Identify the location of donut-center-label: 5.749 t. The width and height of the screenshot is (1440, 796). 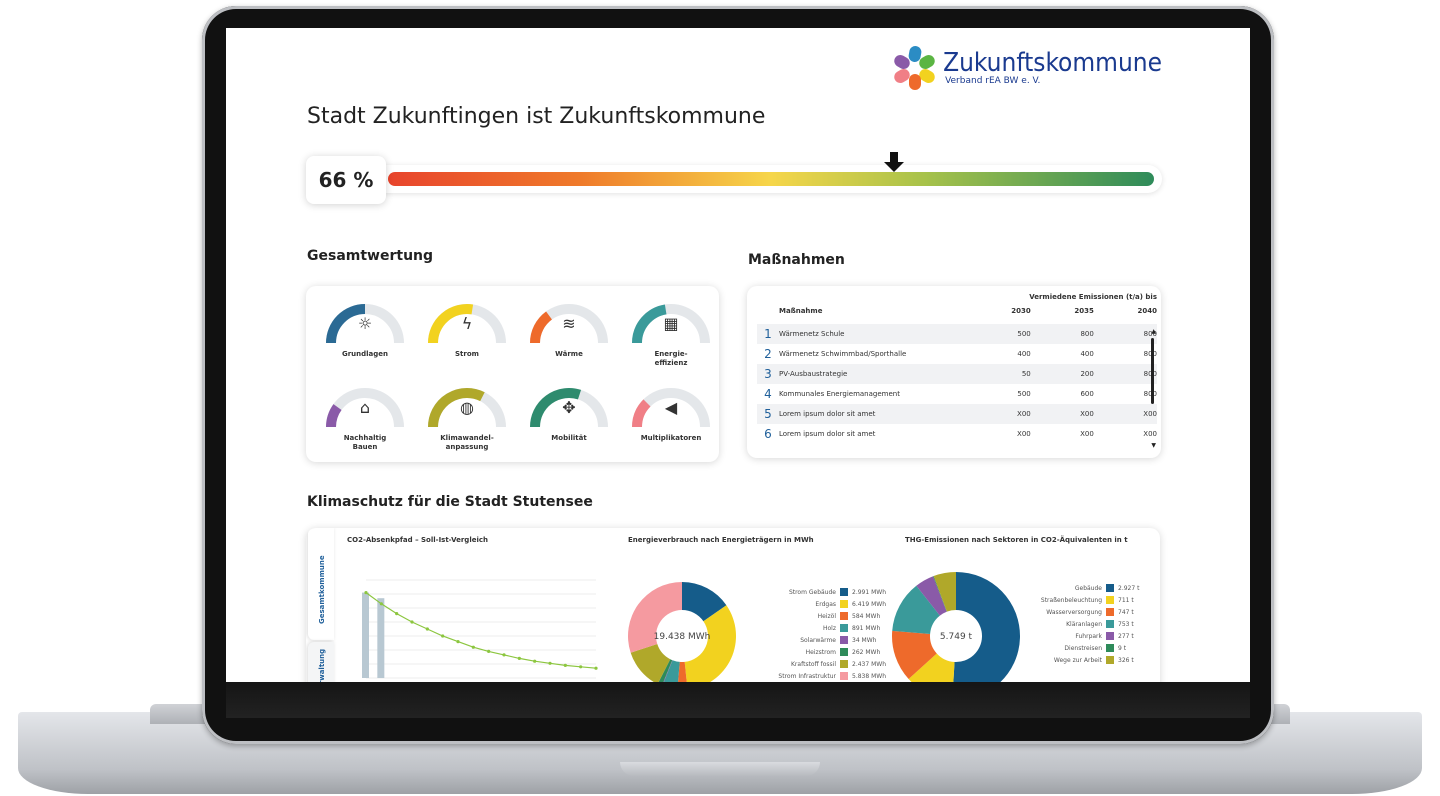
(956, 637).